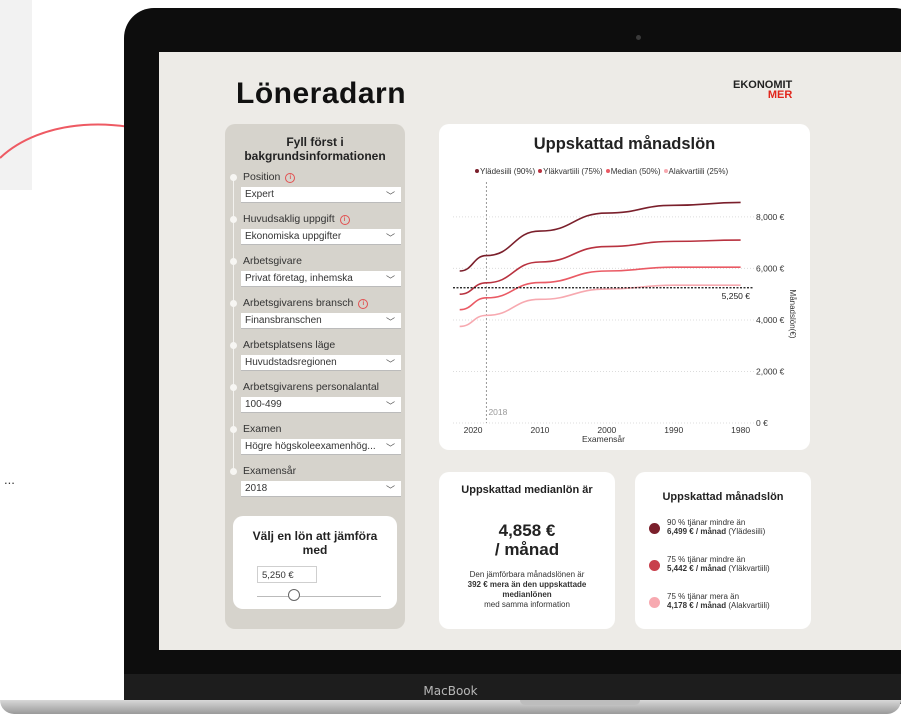  What do you see at coordinates (638, 37) in the screenshot?
I see `camera-icon` at bounding box center [638, 37].